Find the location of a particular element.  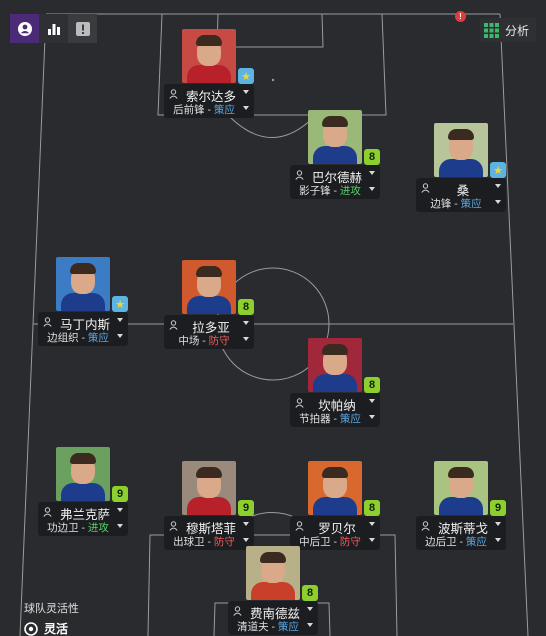

player-role-card: 马丁内斯 边组织 - 策应 is located at coordinates (83, 329).